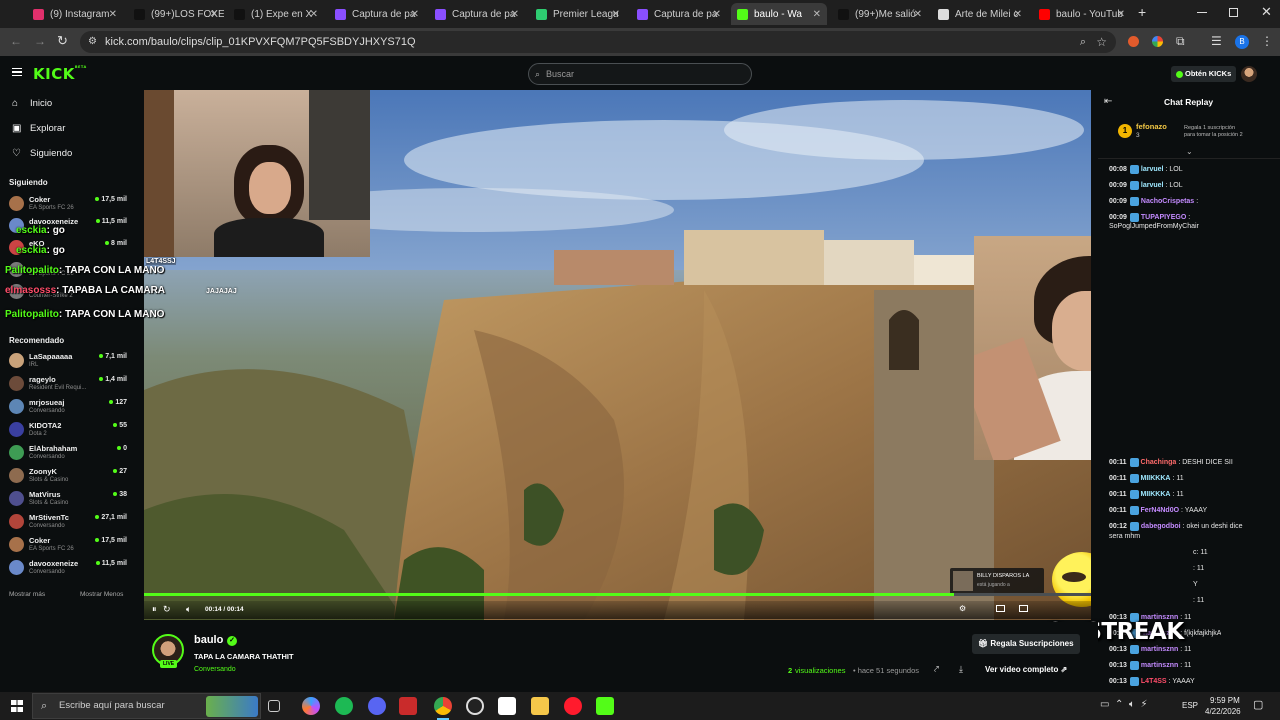  Describe the element at coordinates (443, 706) in the screenshot. I see `chrome-icon` at that location.